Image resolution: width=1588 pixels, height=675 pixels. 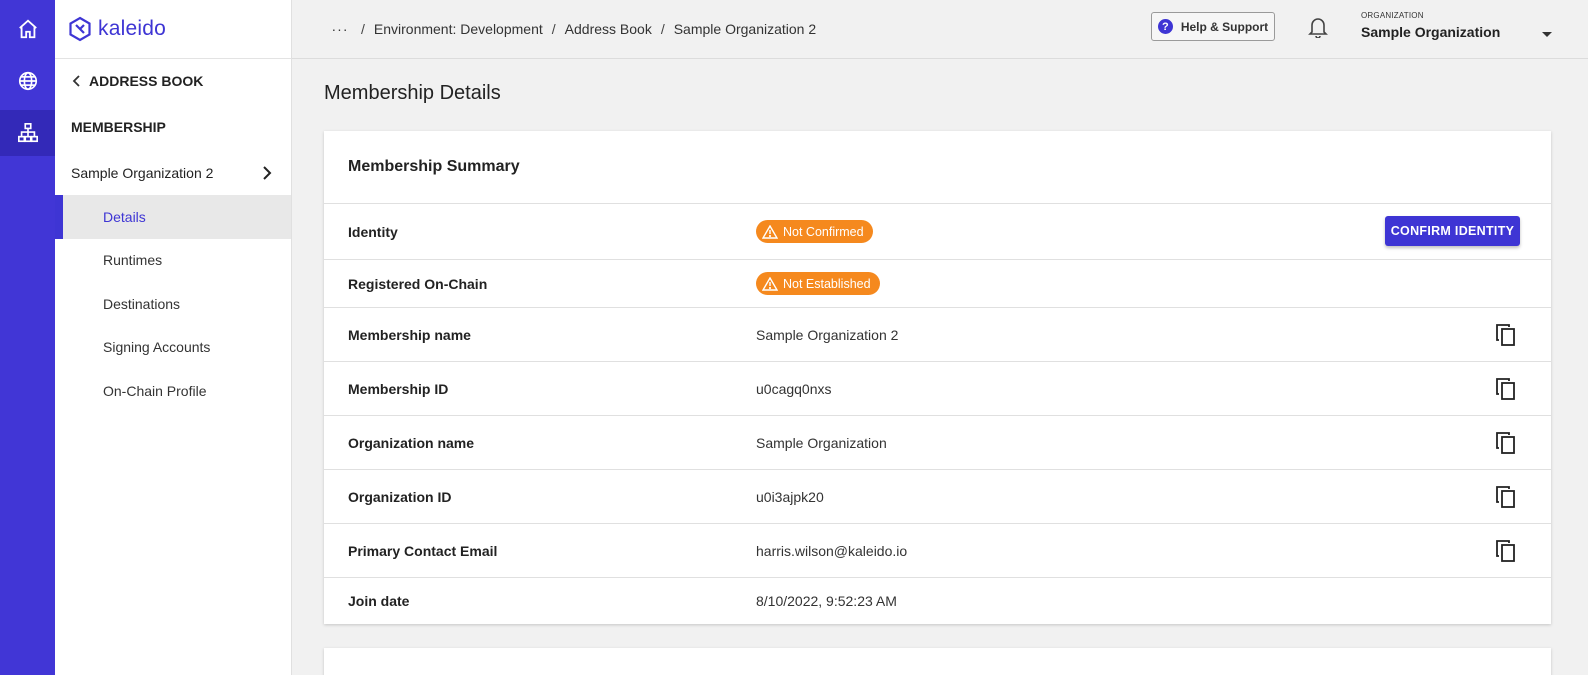 I want to click on globe-button, so click(x=27, y=81).